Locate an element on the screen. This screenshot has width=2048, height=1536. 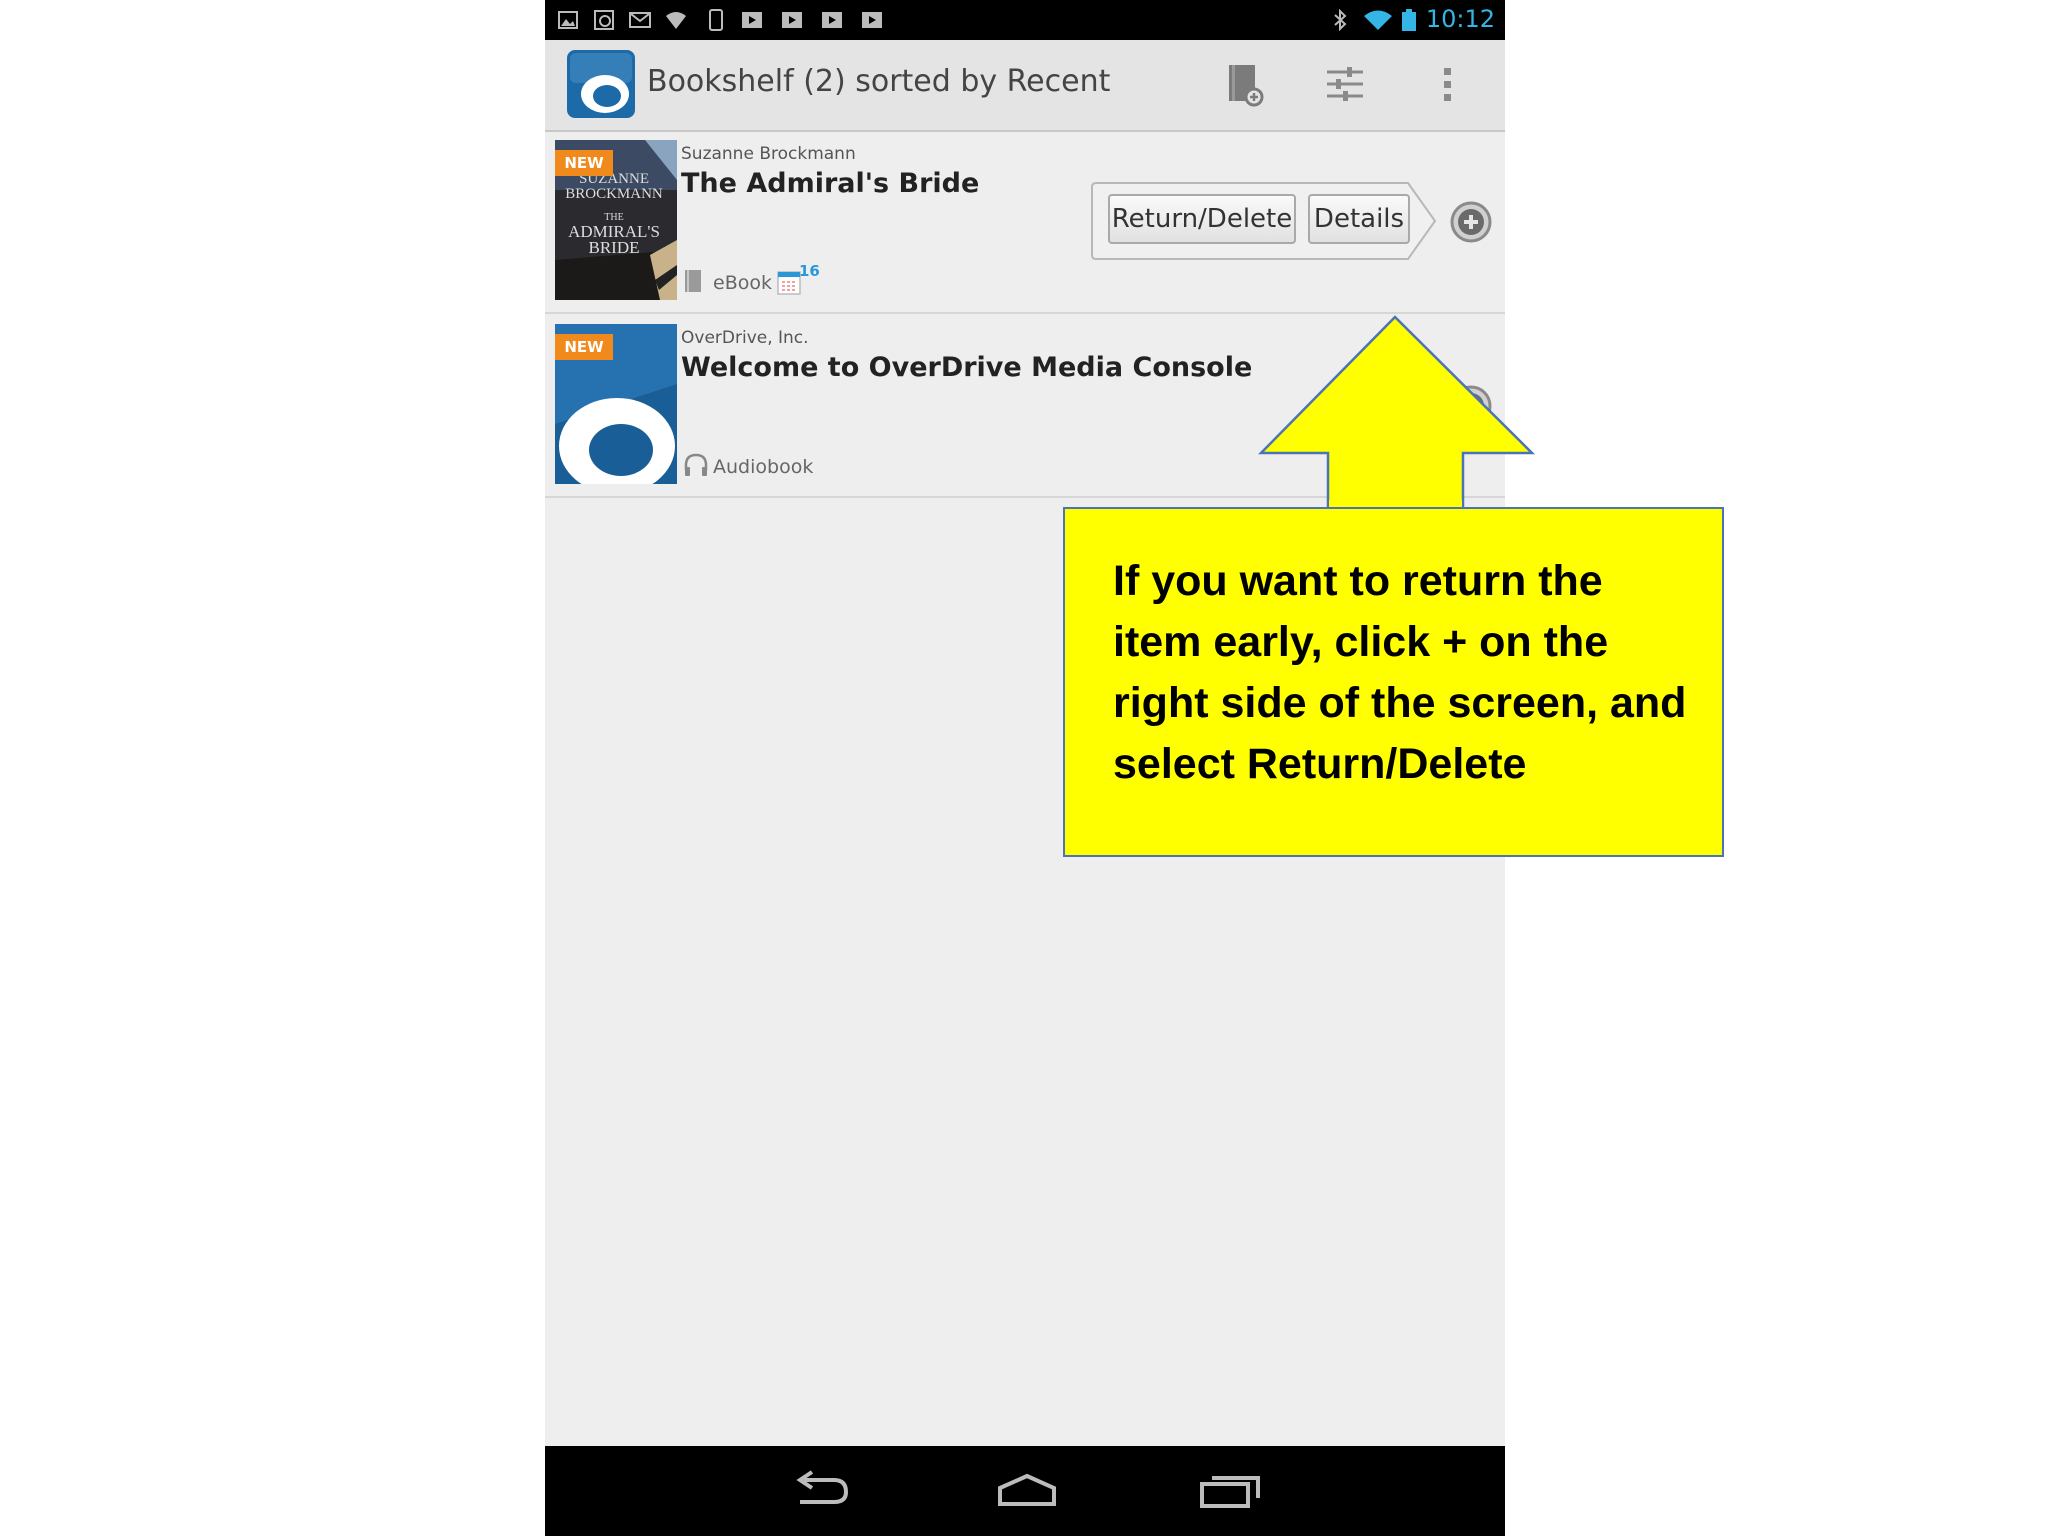
popup-menu-buttons: Return/Delete Details is located at coordinates (1266, 221).